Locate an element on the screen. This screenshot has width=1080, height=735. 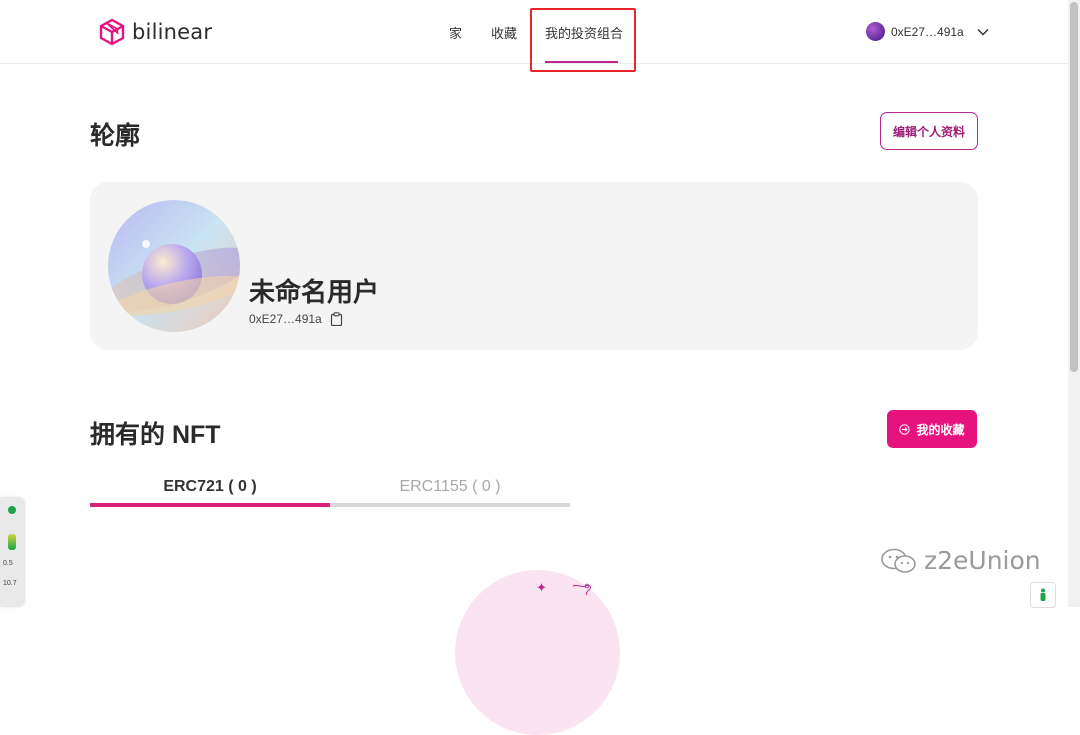
highlight-annotation-box is located at coordinates (583, 40).